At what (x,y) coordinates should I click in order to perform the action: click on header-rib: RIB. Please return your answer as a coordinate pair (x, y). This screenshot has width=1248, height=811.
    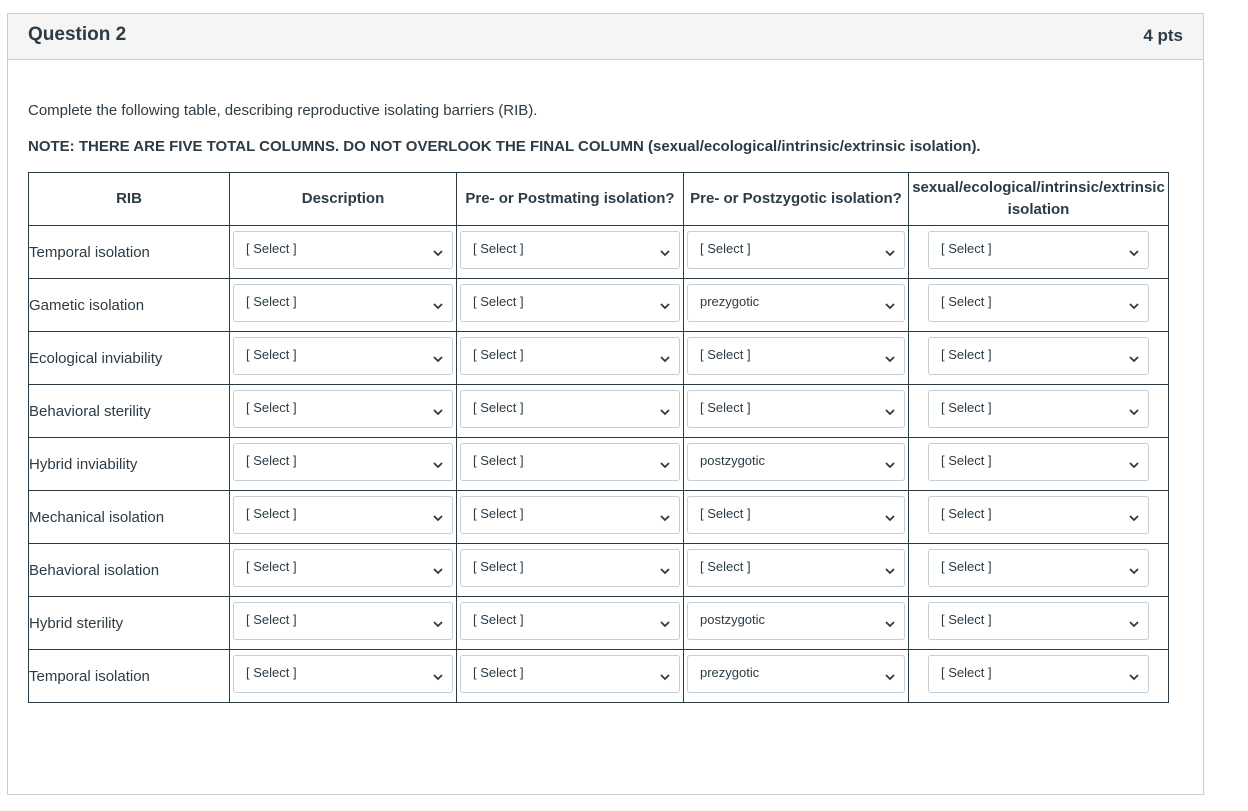
    Looking at the image, I should click on (129, 199).